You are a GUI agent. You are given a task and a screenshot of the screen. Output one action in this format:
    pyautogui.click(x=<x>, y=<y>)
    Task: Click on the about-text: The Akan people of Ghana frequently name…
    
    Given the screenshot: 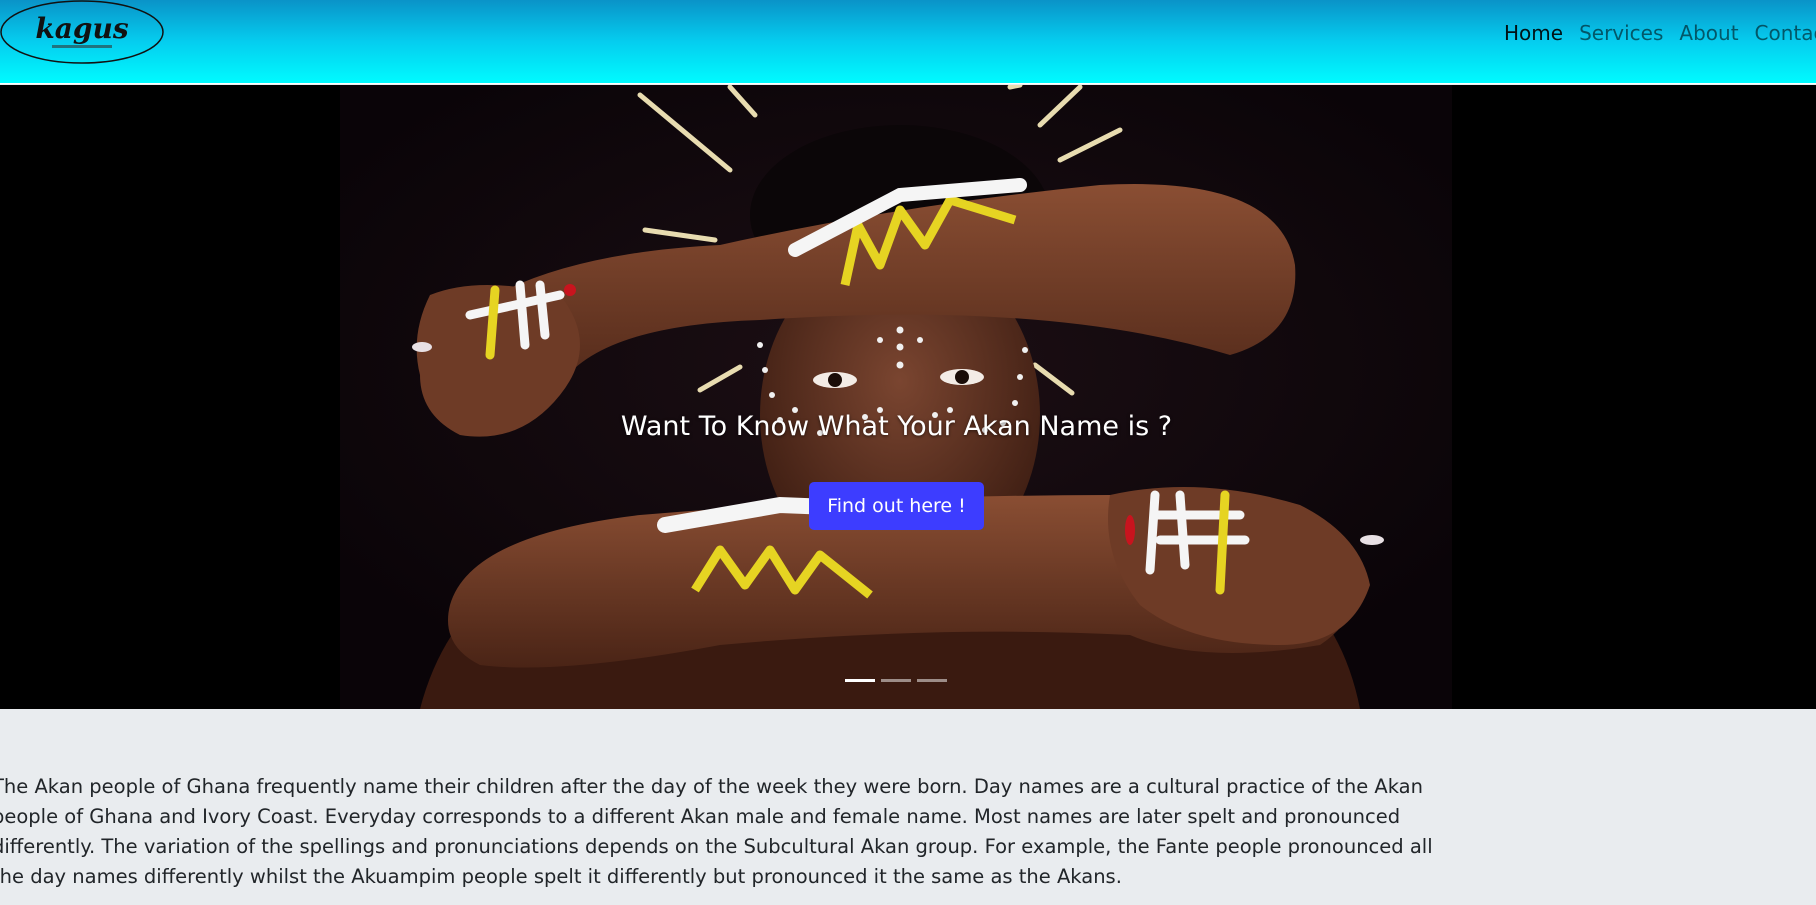 What is the action you would take?
    pyautogui.click(x=716, y=831)
    